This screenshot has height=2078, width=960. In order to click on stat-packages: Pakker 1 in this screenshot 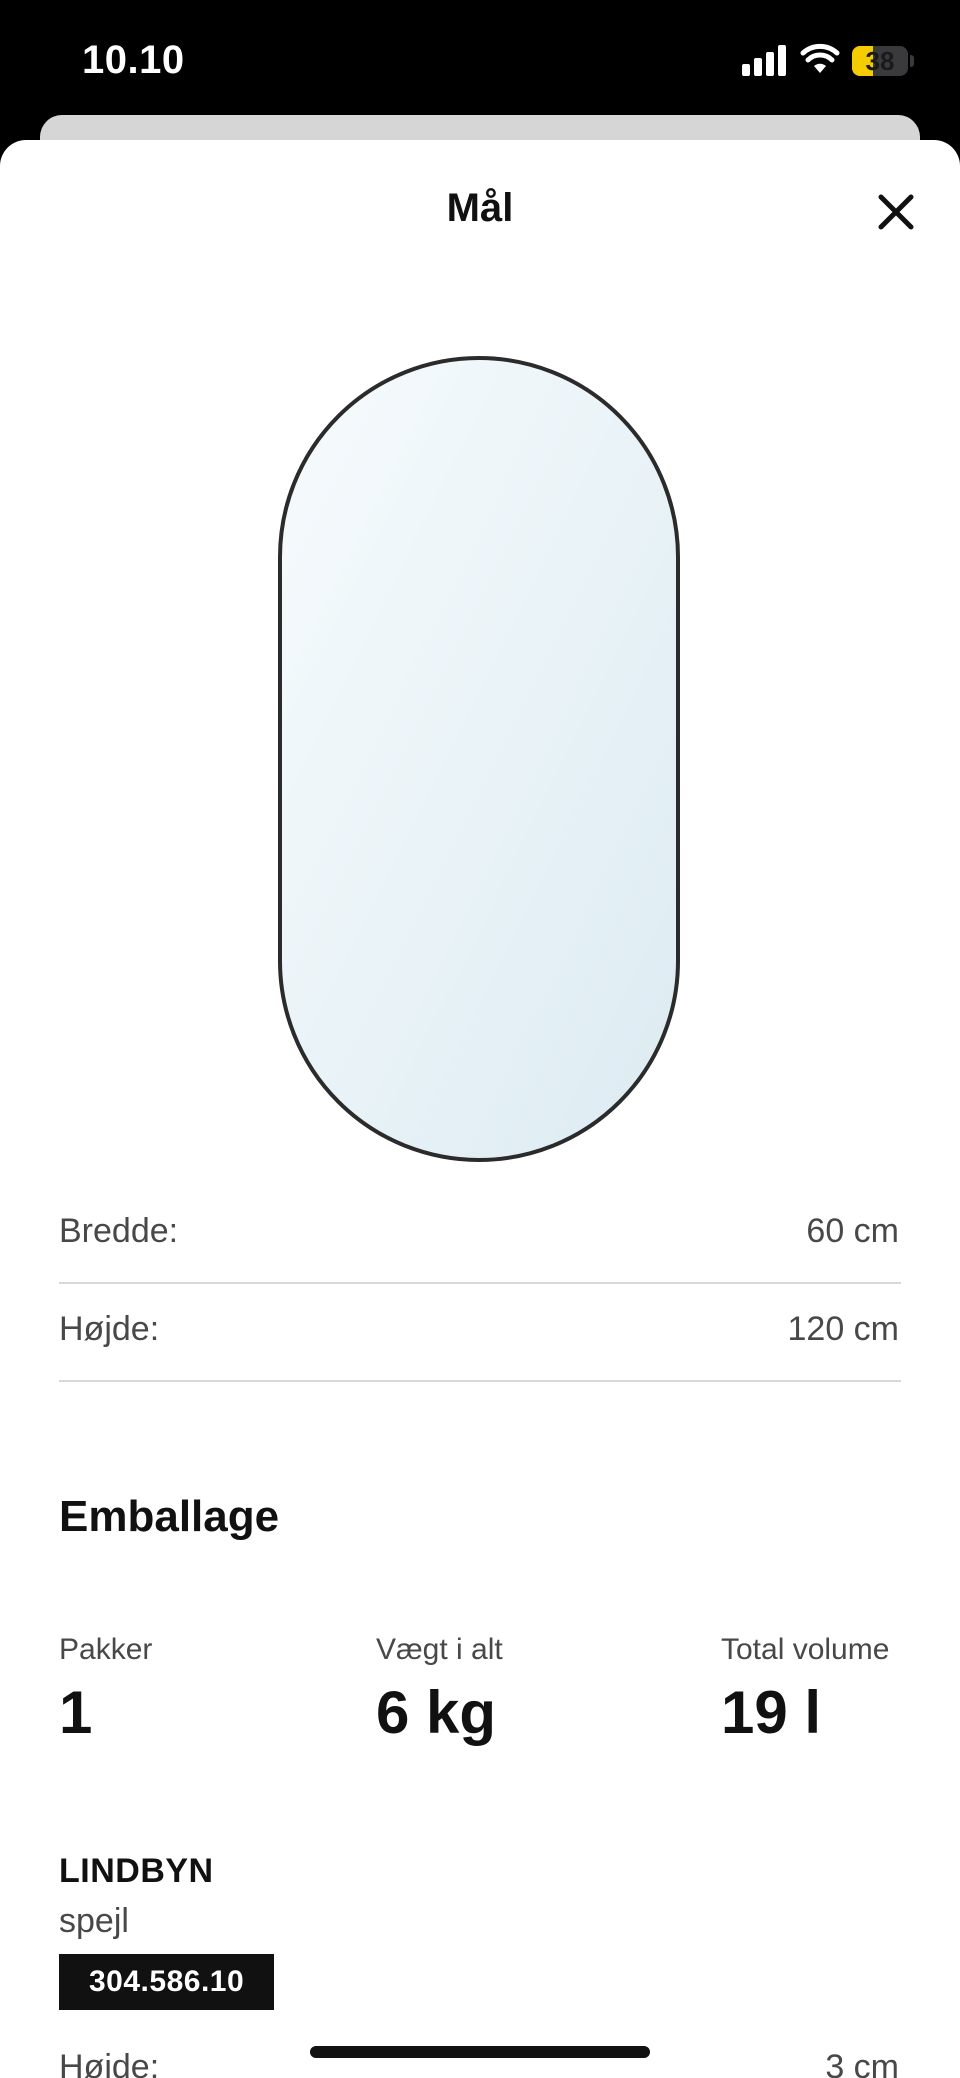, I will do `click(105, 1689)`.